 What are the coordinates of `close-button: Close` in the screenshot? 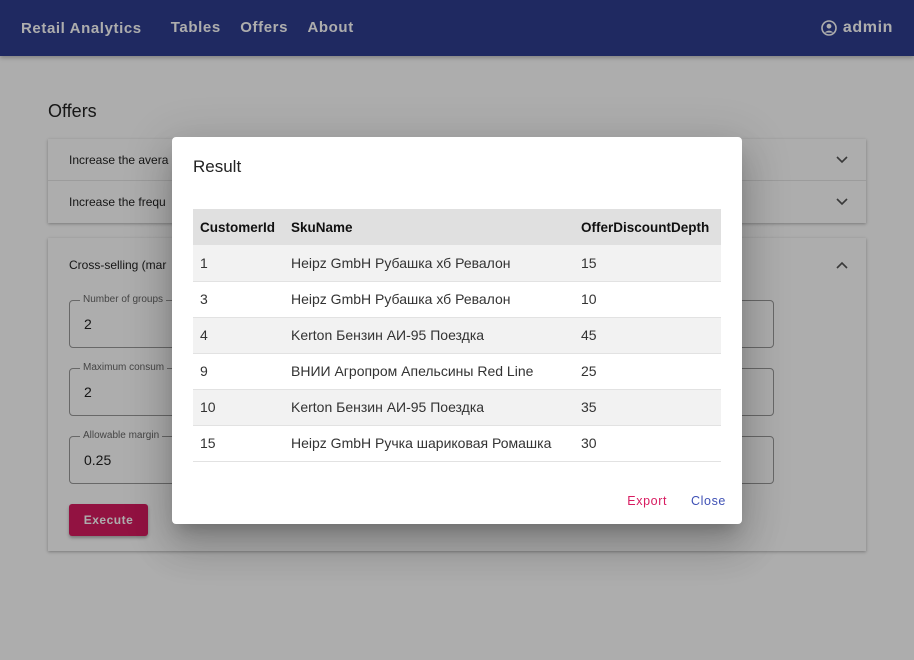 It's located at (708, 501).